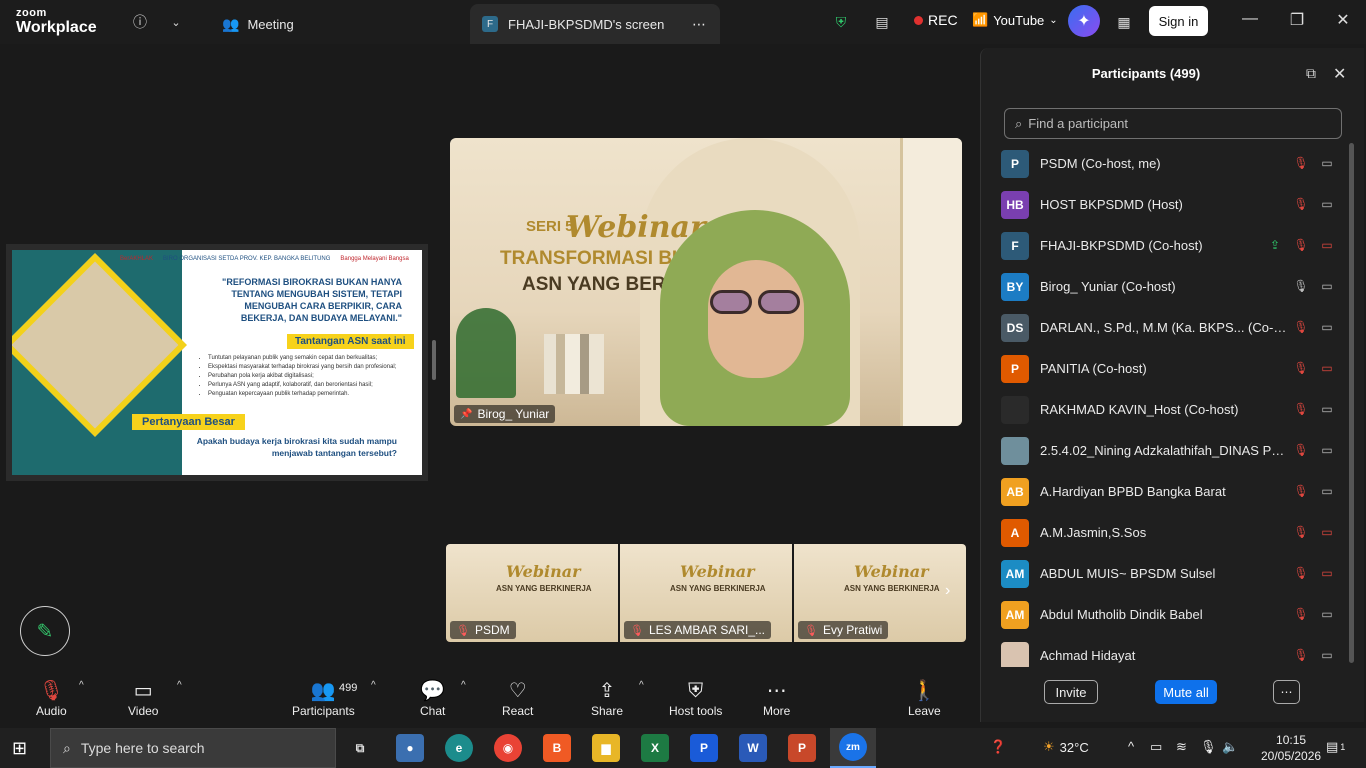 The width and height of the screenshot is (1366, 768). What do you see at coordinates (1121, 614) in the screenshot?
I see `participant-name: Abdul Mutholib Dindik Babel` at bounding box center [1121, 614].